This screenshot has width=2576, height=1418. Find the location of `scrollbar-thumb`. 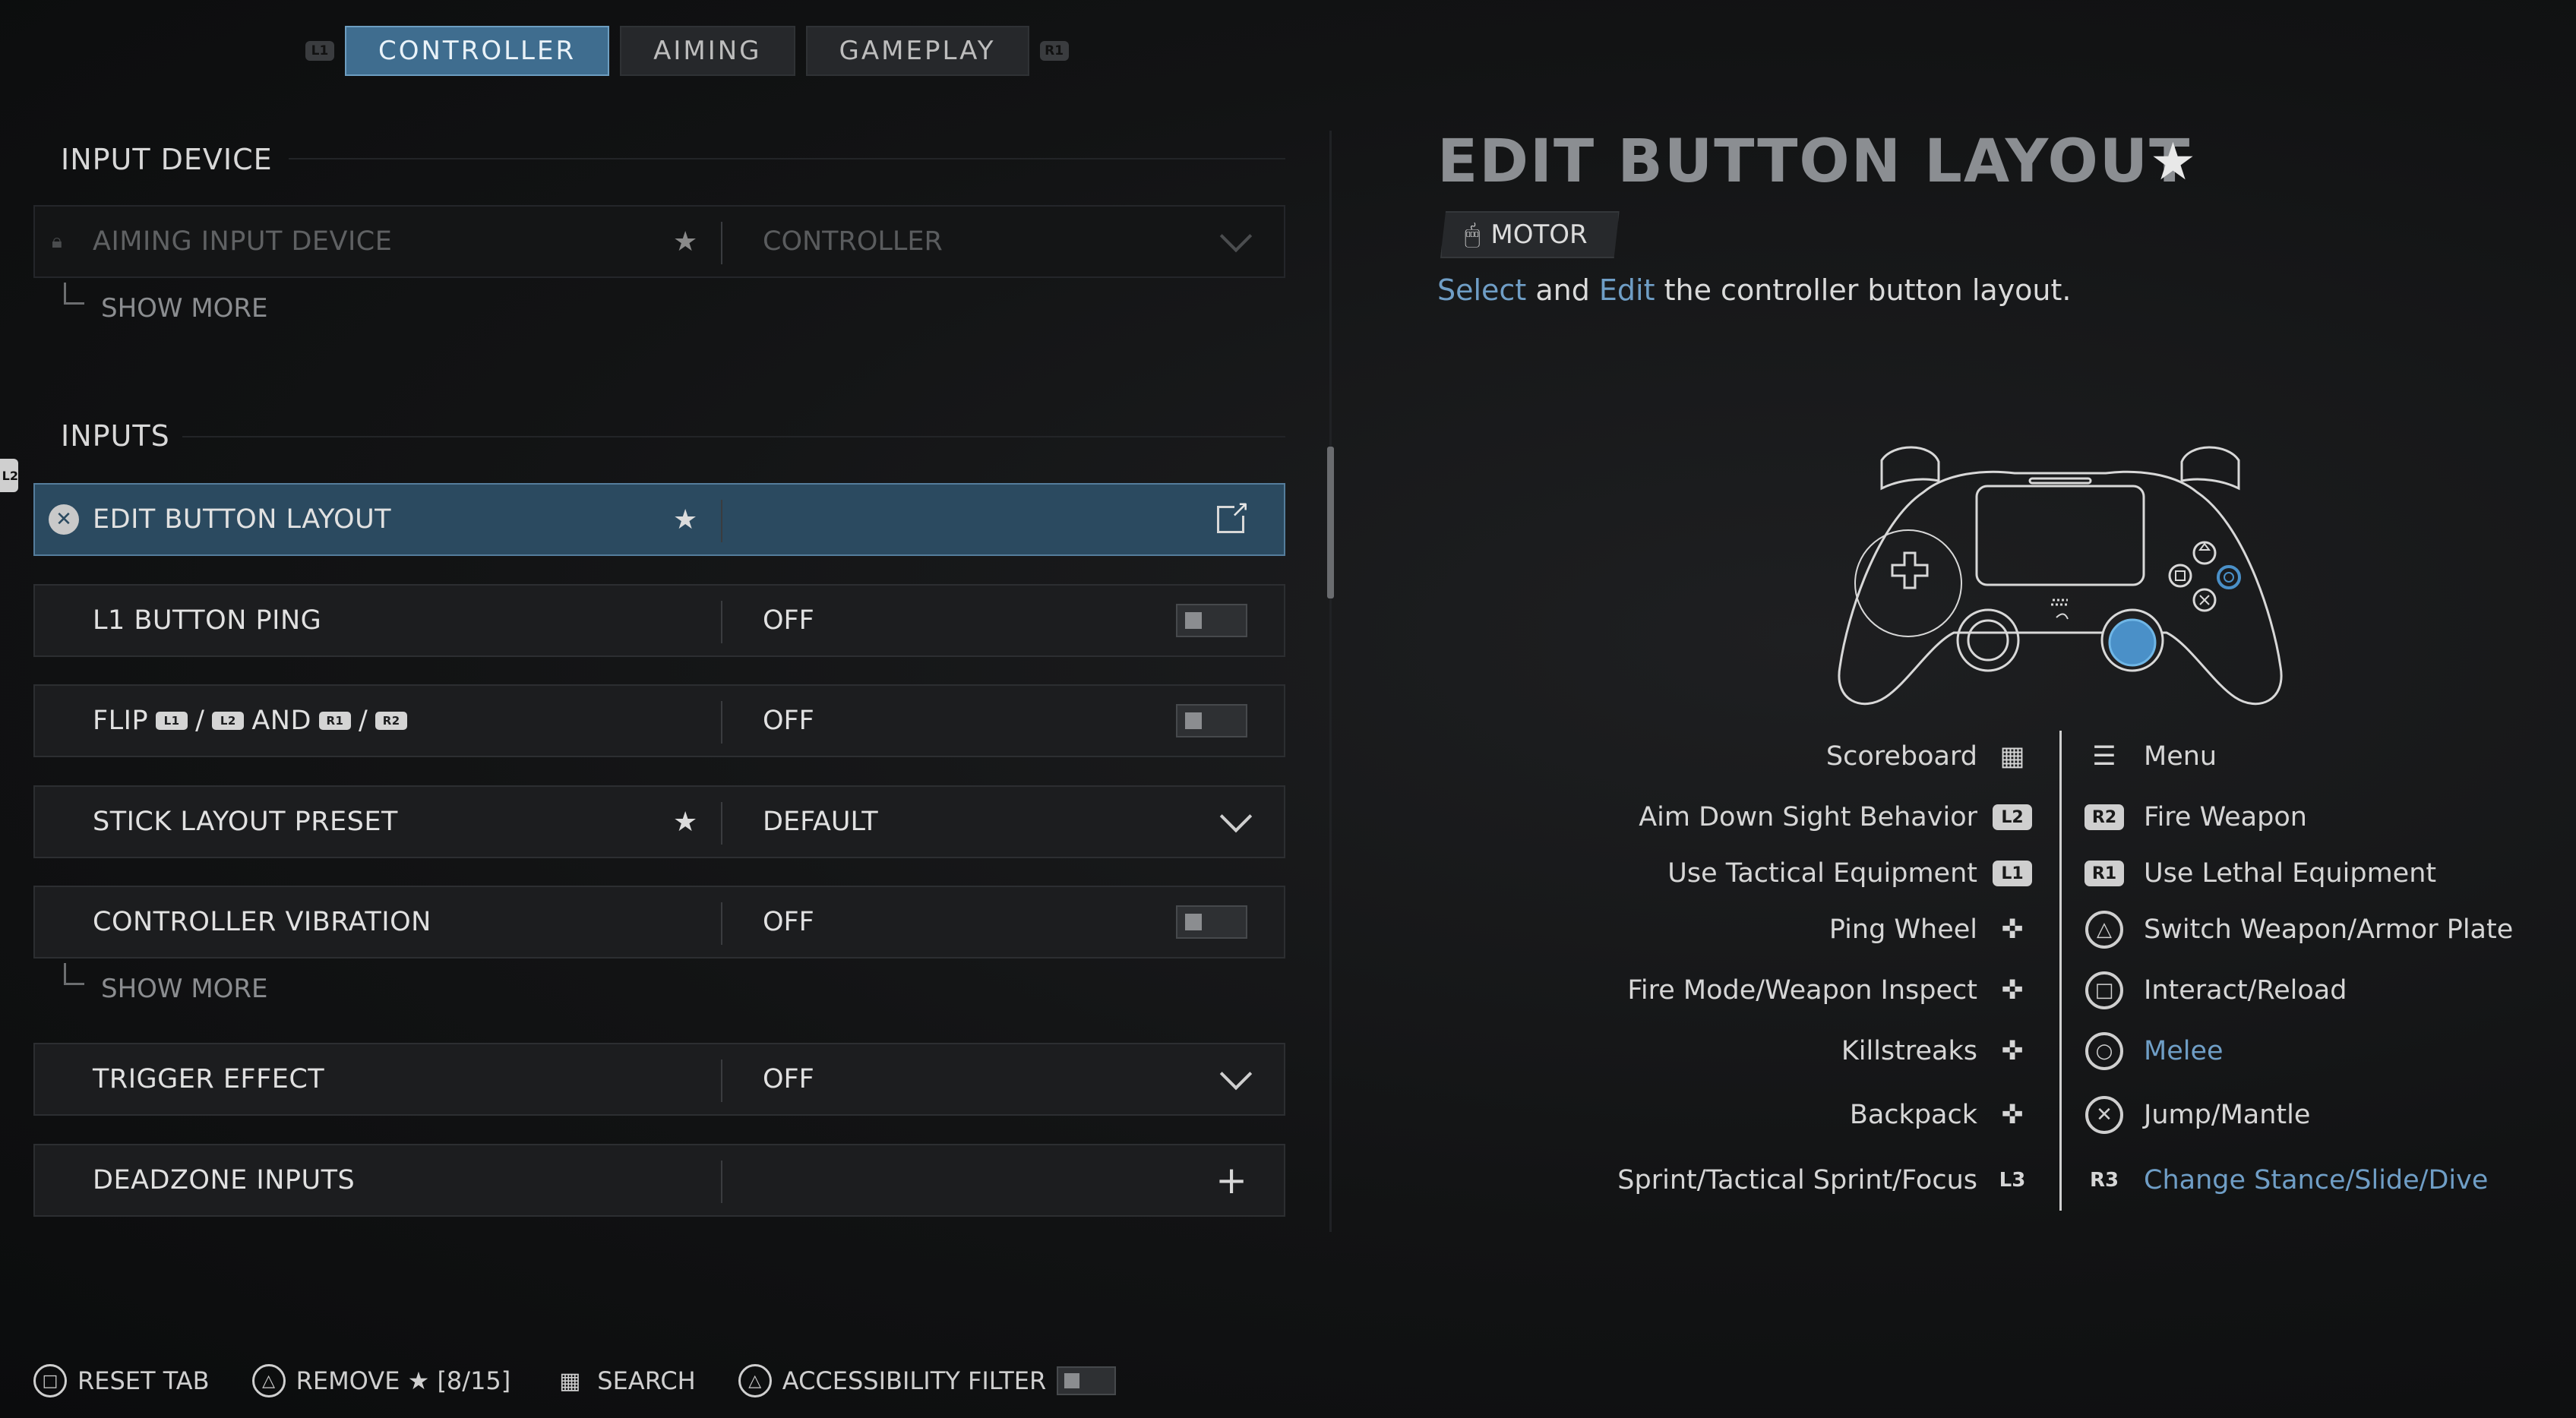

scrollbar-thumb is located at coordinates (1330, 522).